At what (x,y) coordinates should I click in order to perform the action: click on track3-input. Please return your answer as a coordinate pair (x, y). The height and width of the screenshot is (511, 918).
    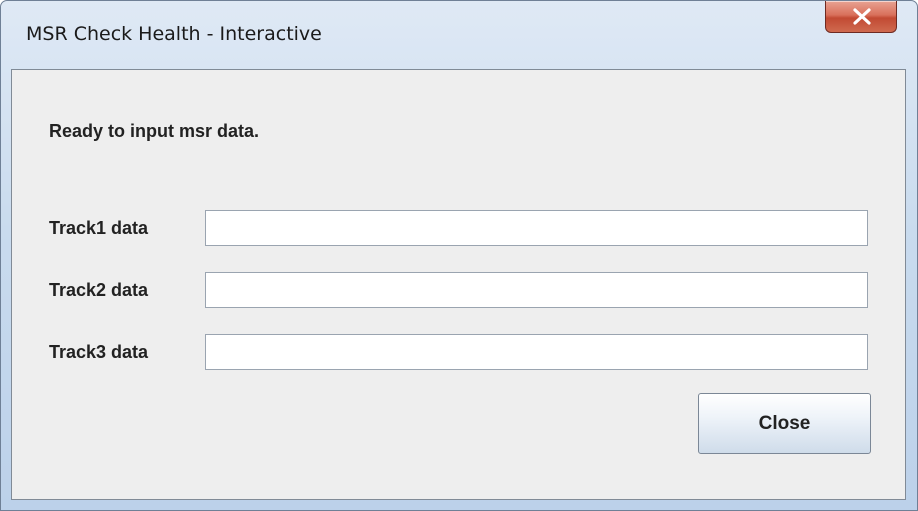
    Looking at the image, I should click on (536, 352).